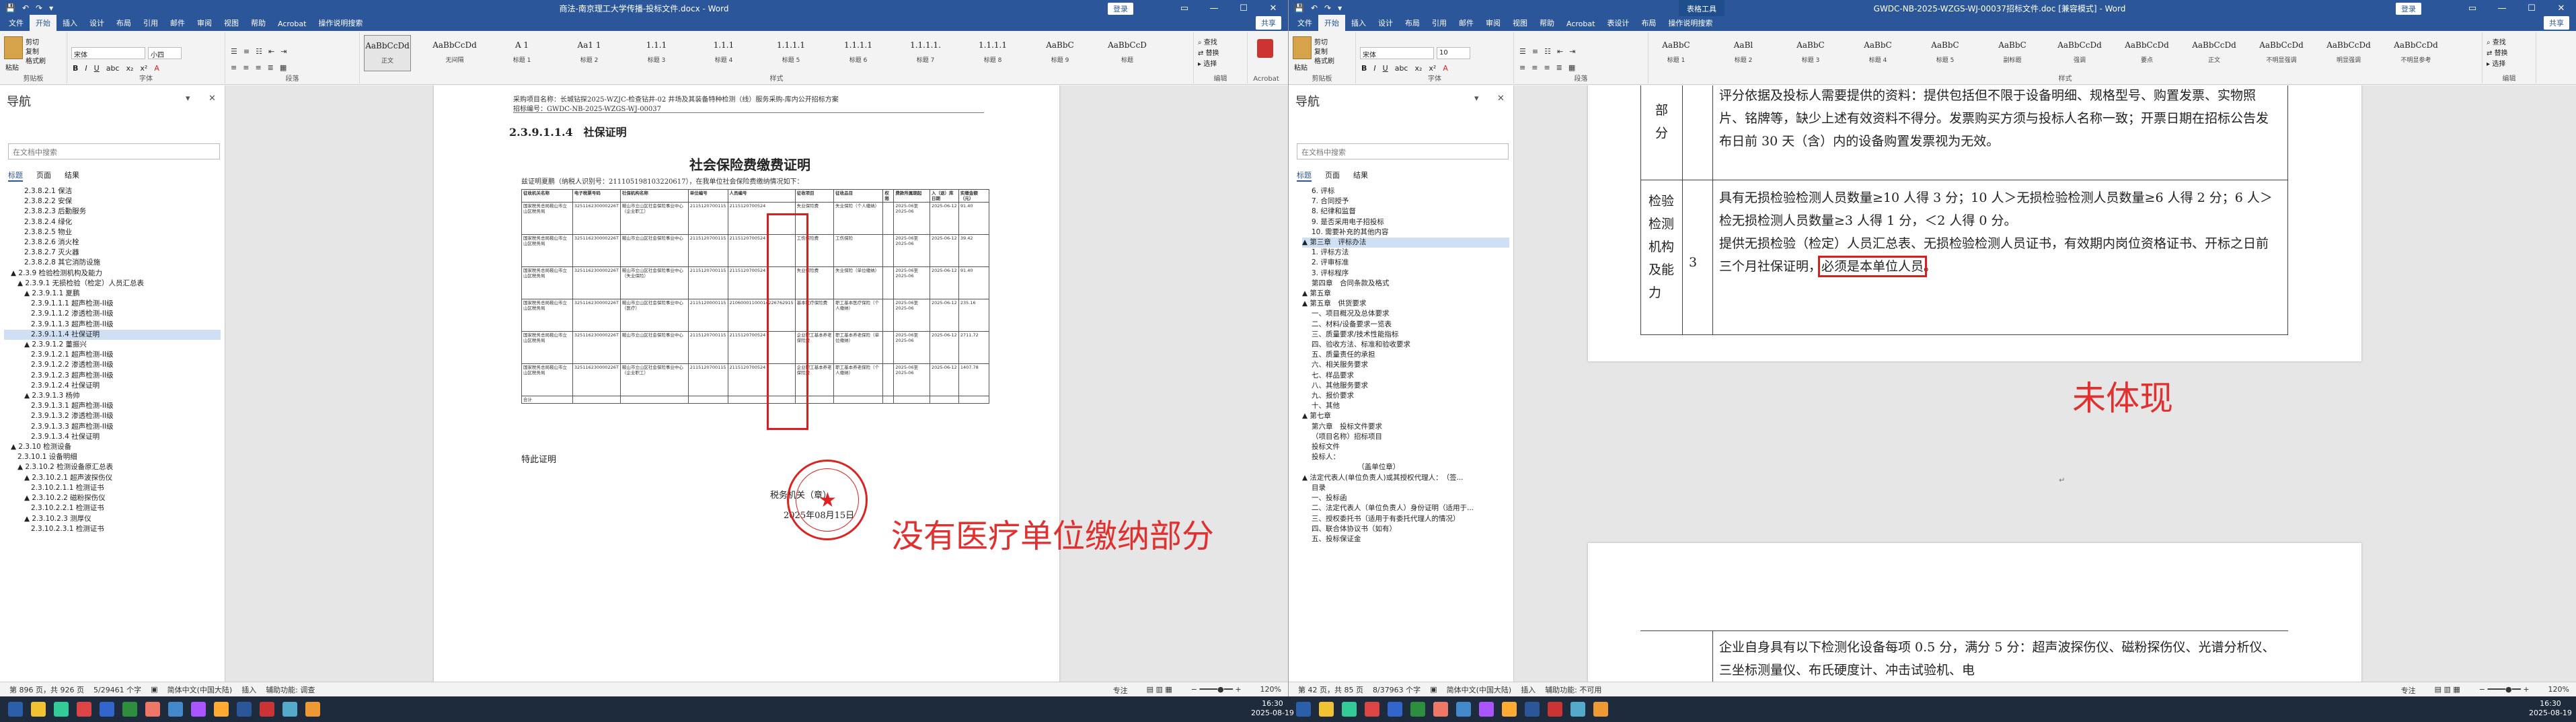  Describe the element at coordinates (75, 68) in the screenshot. I see `bold-button: B` at that location.